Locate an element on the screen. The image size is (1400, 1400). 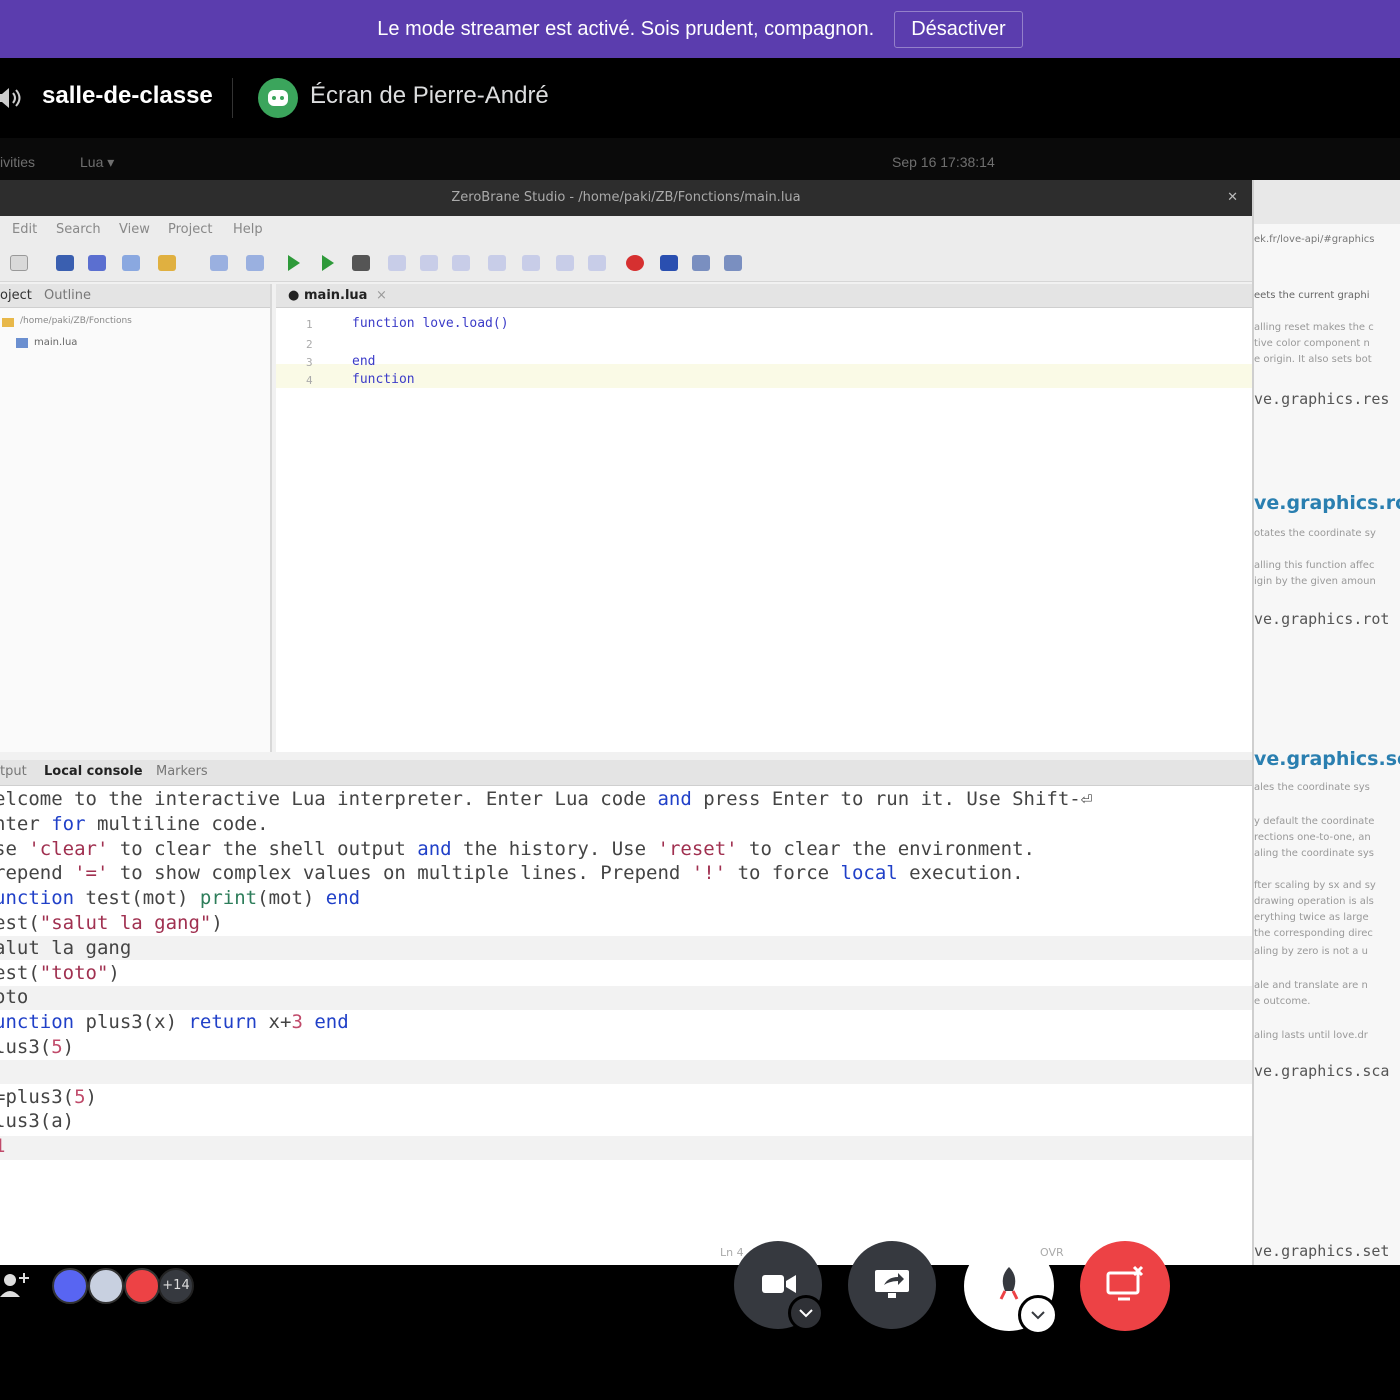
desktop-clock: Sep 16 17:38:14 is located at coordinates (943, 162).